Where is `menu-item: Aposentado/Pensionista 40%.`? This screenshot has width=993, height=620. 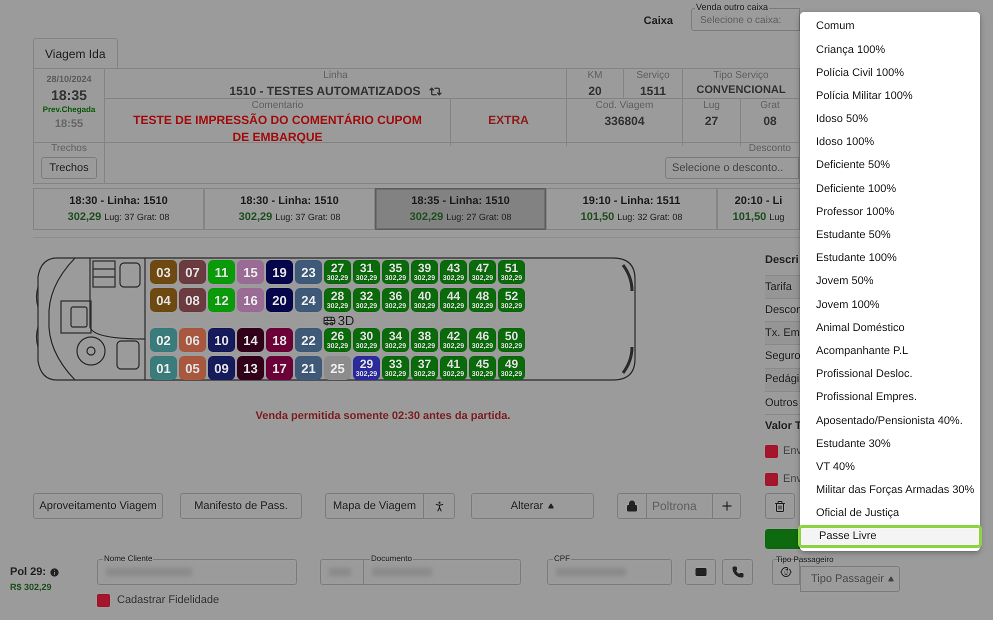 menu-item: Aposentado/Pensionista 40%. is located at coordinates (890, 420).